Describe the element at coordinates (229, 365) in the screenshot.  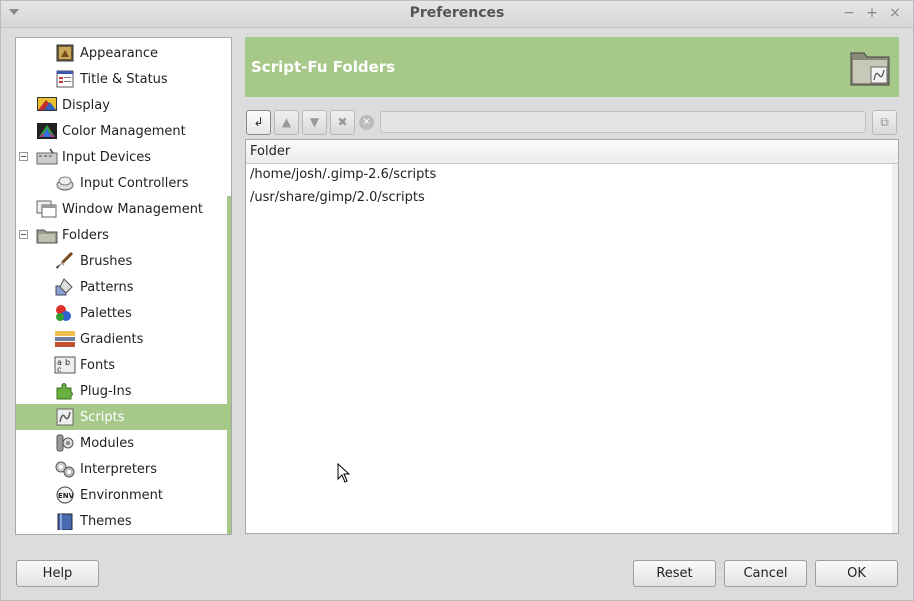
I see `tree-scrollbar` at that location.